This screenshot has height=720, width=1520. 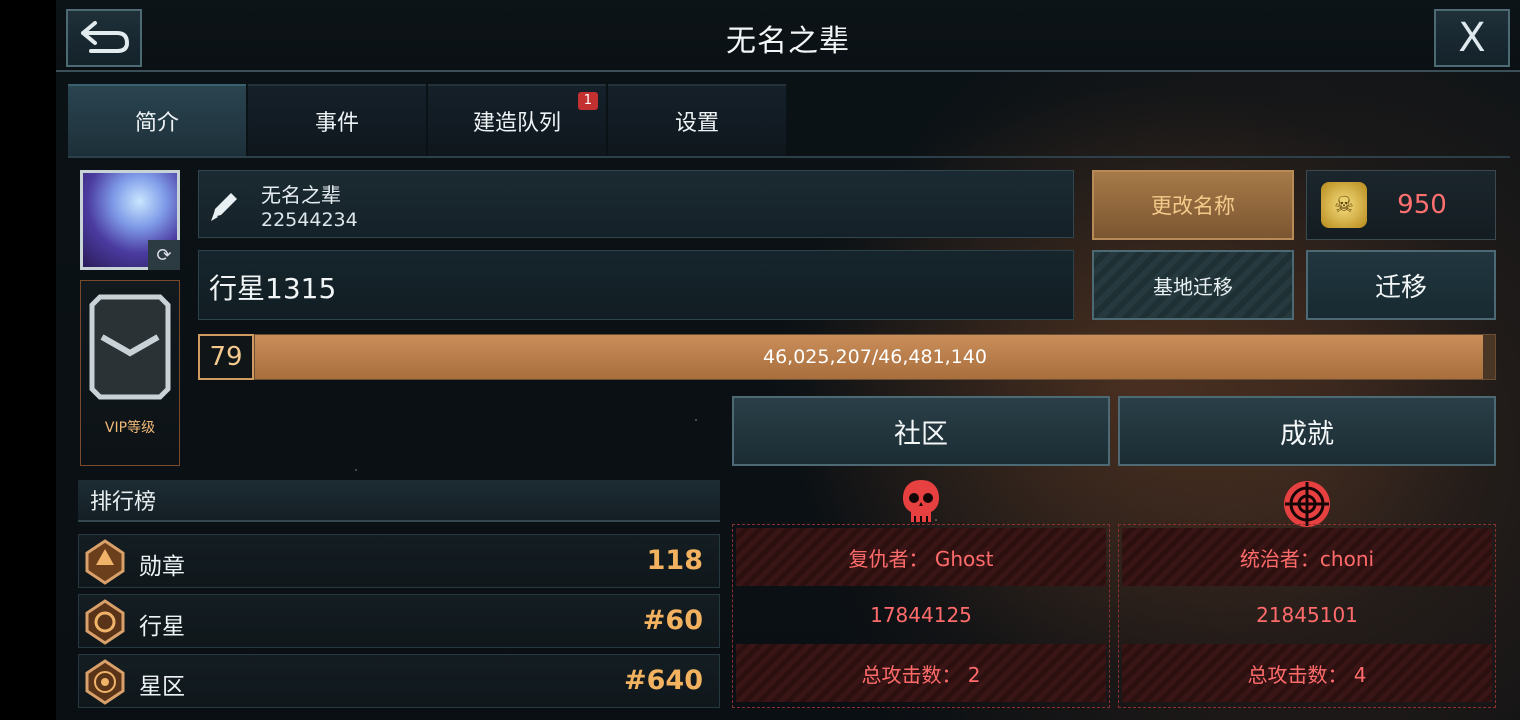 I want to click on vip-level-card: VIP等级, so click(x=130, y=373).